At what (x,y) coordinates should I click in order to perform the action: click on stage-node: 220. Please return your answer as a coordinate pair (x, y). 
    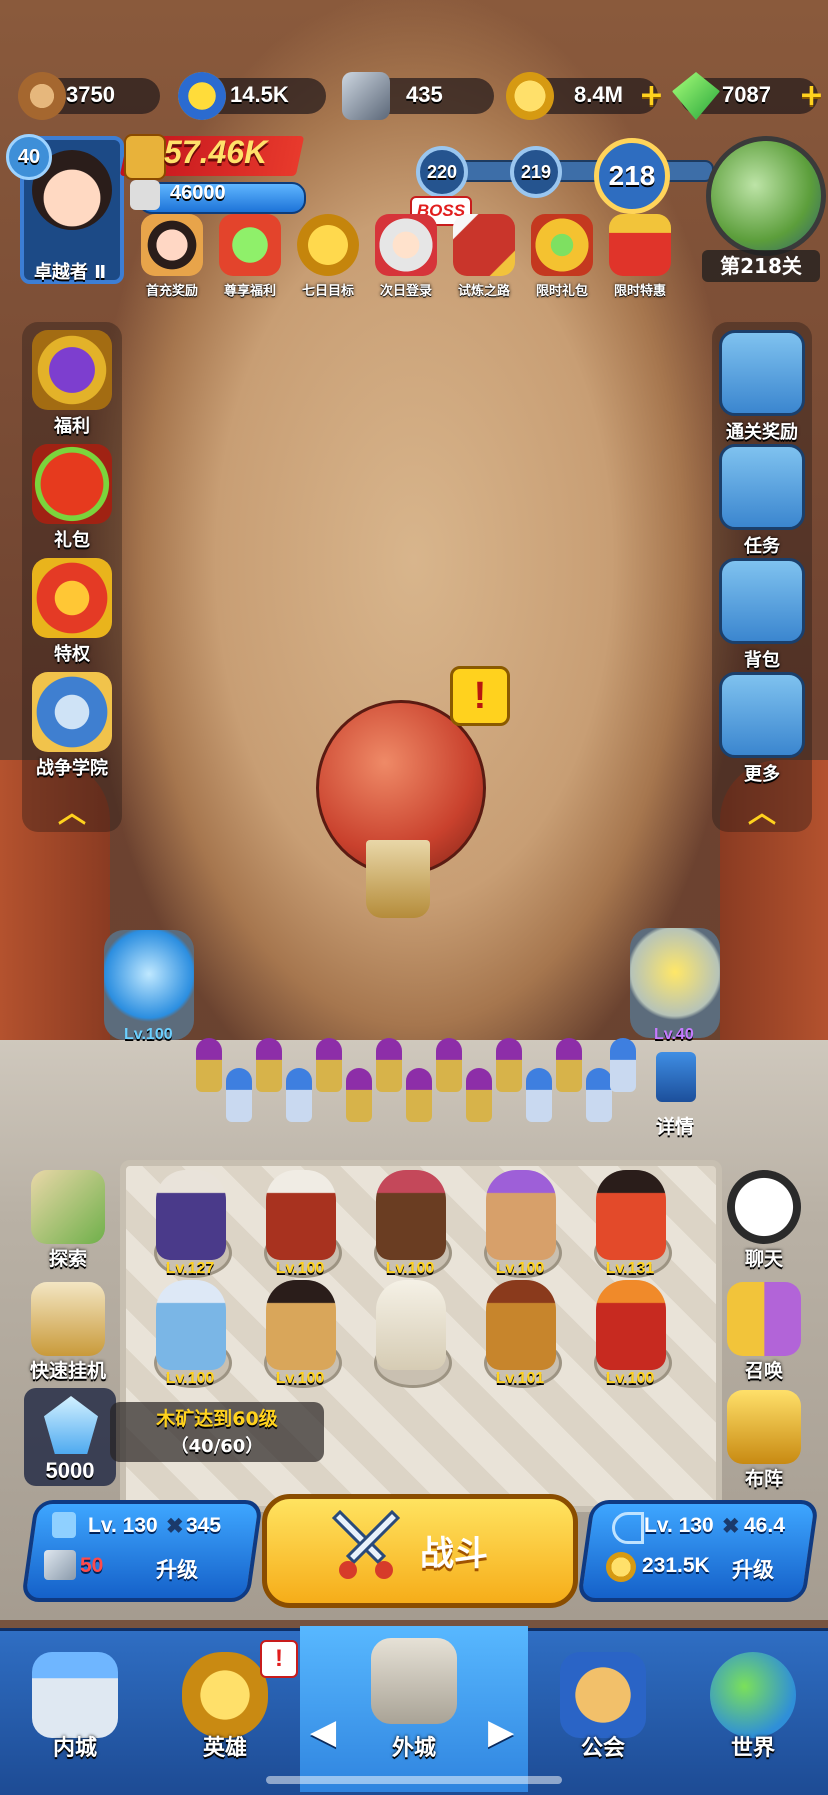
    Looking at the image, I should click on (442, 172).